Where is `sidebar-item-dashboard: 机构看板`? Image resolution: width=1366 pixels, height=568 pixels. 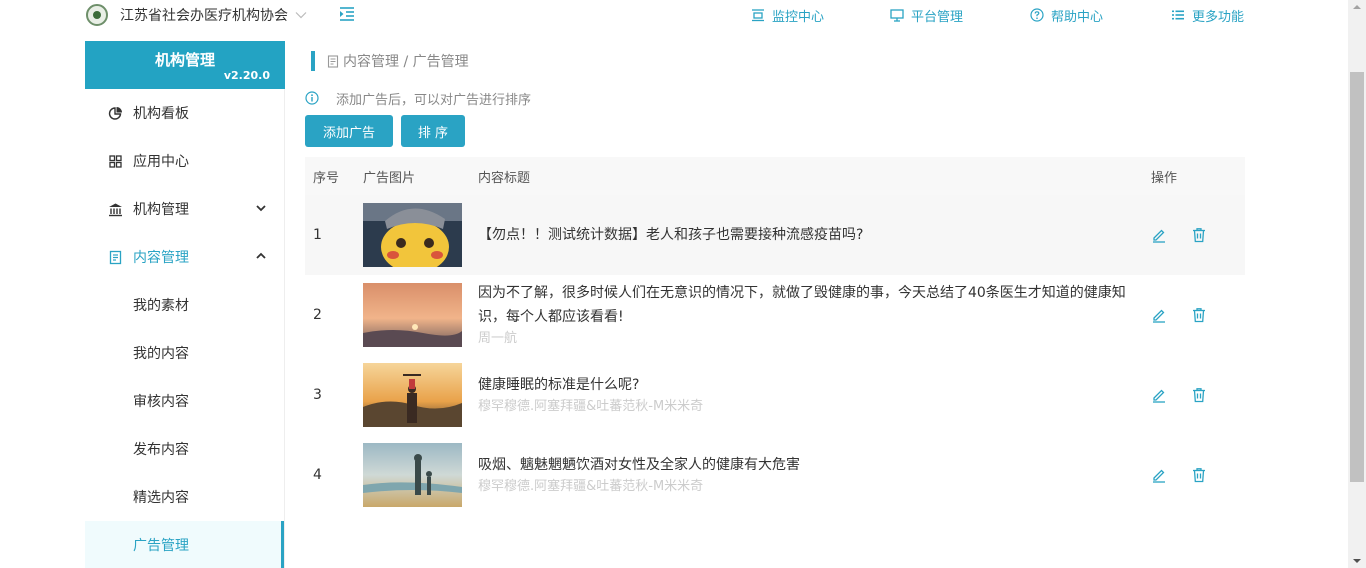
sidebar-item-dashboard: 机构看板 is located at coordinates (184, 113).